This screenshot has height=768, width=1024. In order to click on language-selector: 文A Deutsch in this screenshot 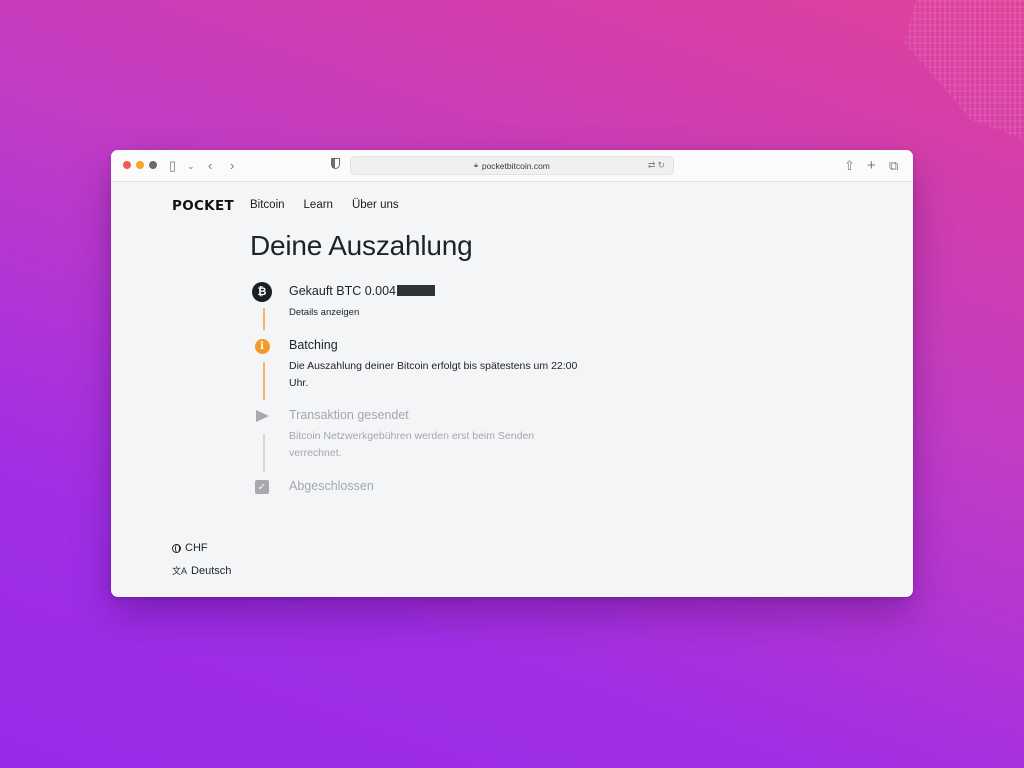, I will do `click(201, 570)`.